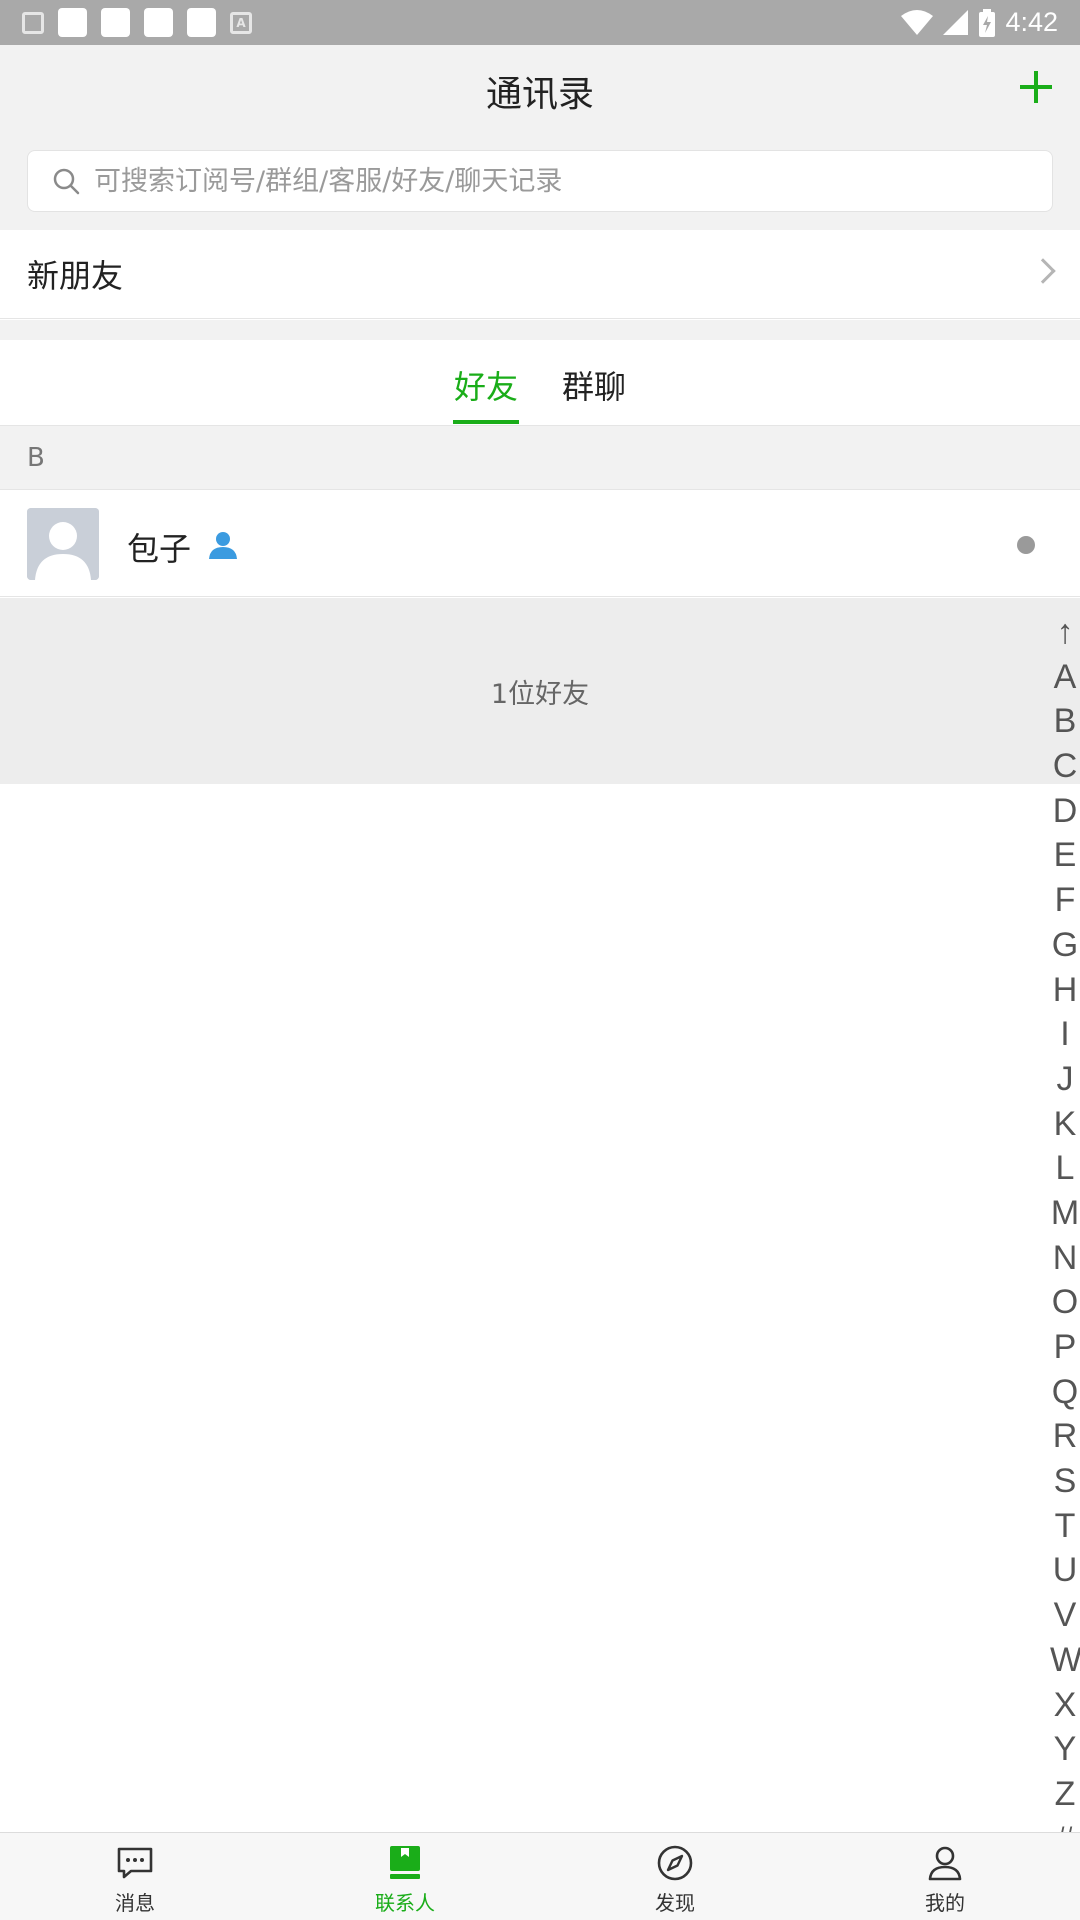 This screenshot has width=1080, height=1920. Describe the element at coordinates (75, 276) in the screenshot. I see `new-friends-label: 新朋友` at that location.